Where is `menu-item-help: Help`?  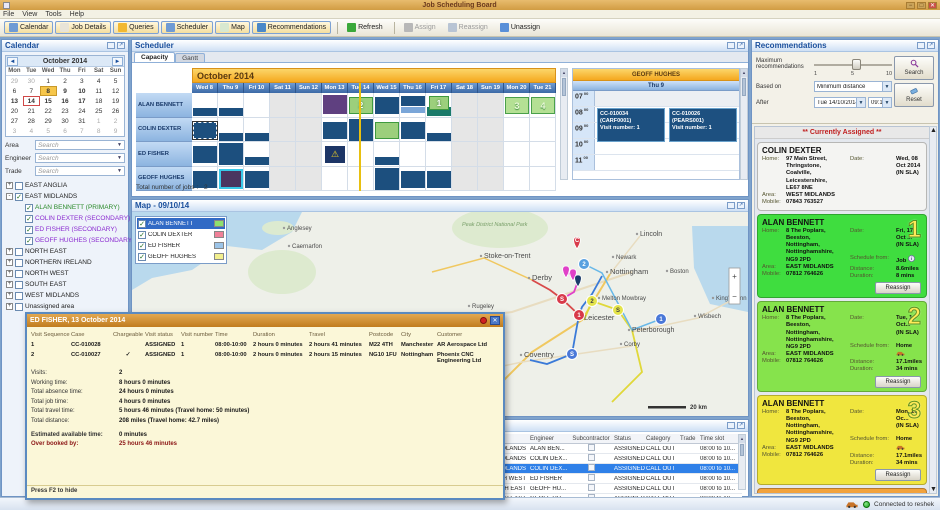 menu-item-help: Help is located at coordinates (77, 14).